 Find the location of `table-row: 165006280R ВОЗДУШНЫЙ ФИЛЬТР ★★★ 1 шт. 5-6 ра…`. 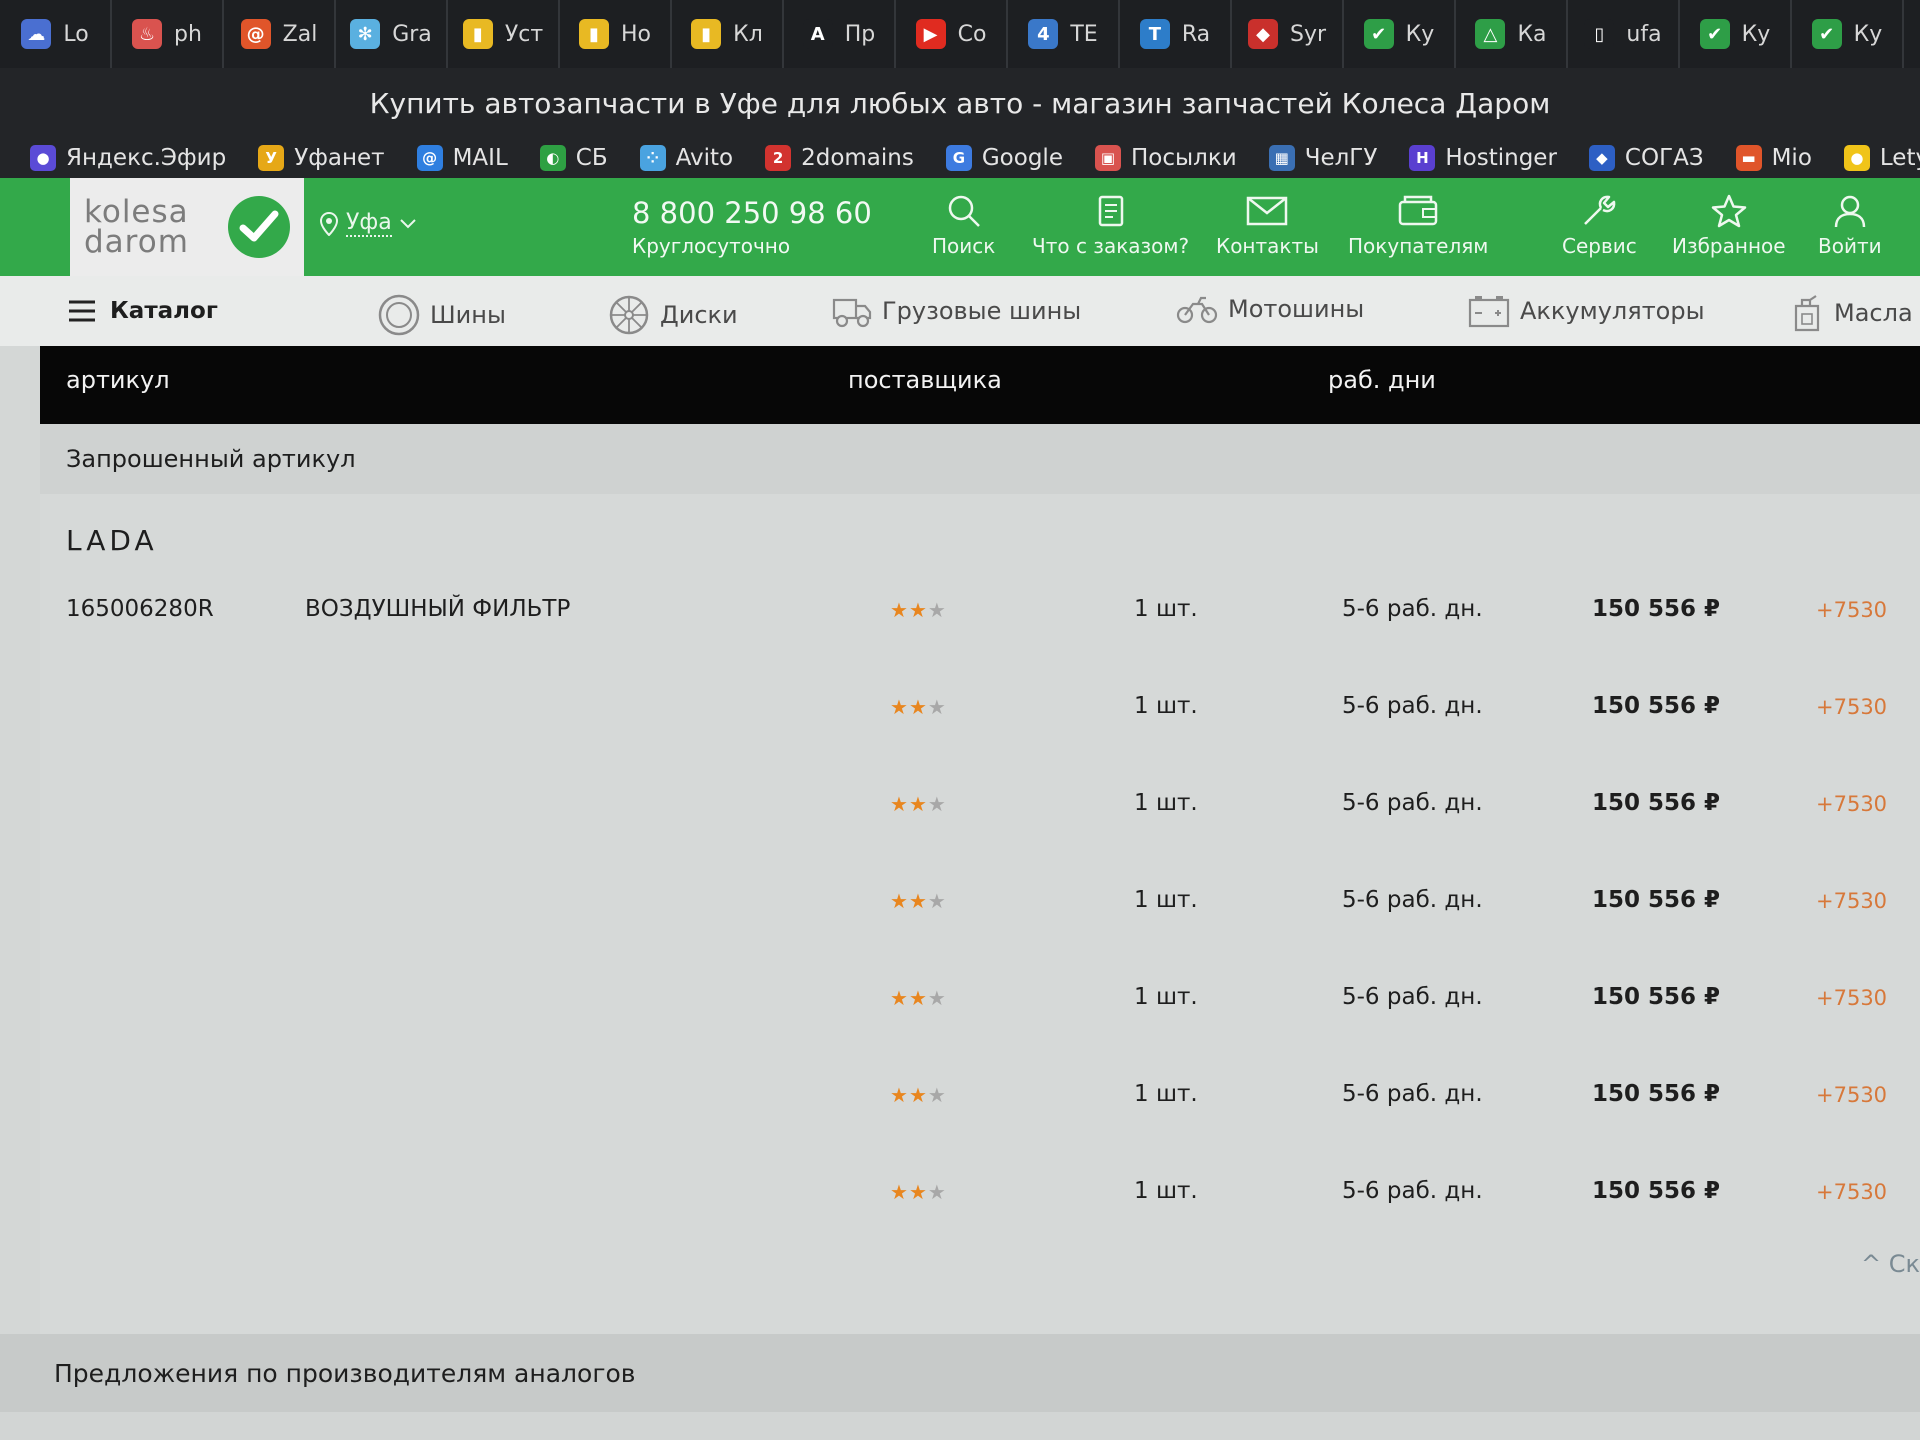

table-row: 165006280R ВОЗДУШНЫЙ ФИЛЬТР ★★★ 1 шт. 5-6 ра… is located at coordinates (980, 612).